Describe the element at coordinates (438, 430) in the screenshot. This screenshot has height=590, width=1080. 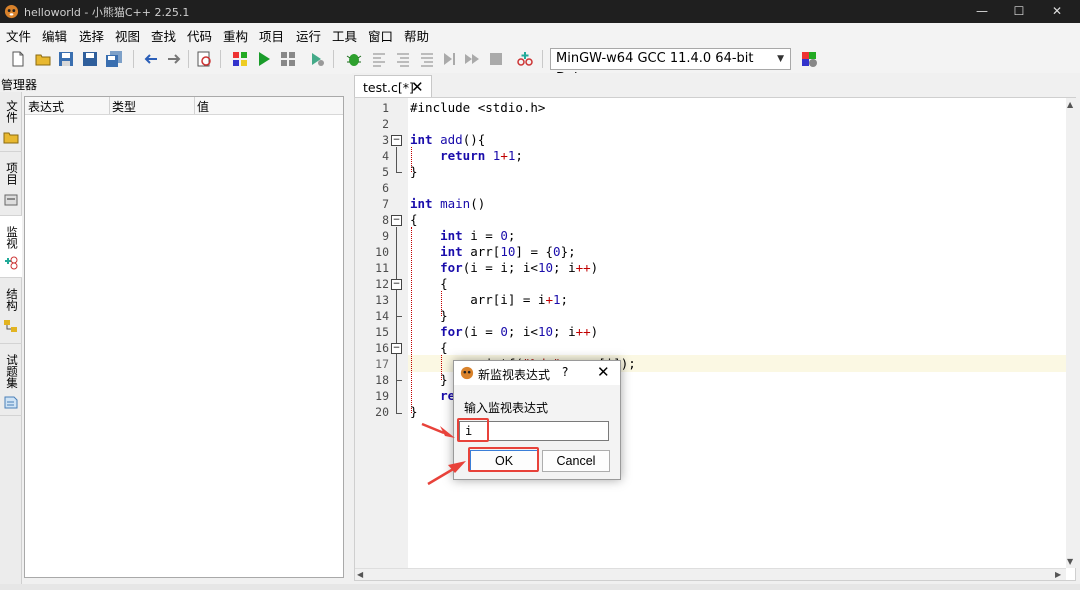
I see `annotation-arrow-input` at that location.